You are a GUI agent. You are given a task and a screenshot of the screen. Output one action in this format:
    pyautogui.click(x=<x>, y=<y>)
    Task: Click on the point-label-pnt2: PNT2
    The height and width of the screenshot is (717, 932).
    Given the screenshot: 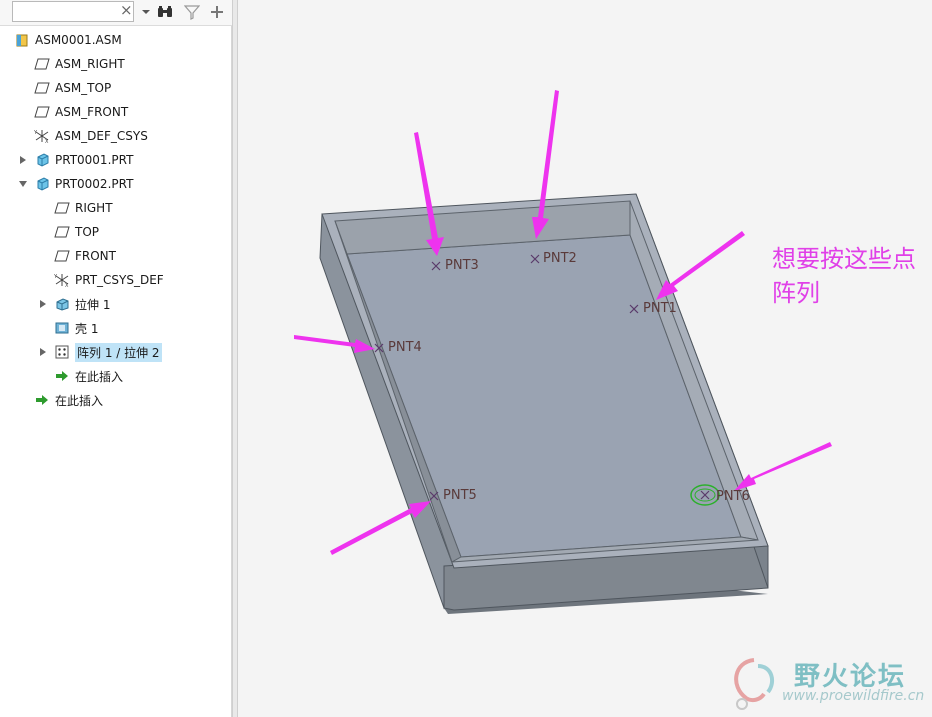 What is the action you would take?
    pyautogui.click(x=560, y=258)
    